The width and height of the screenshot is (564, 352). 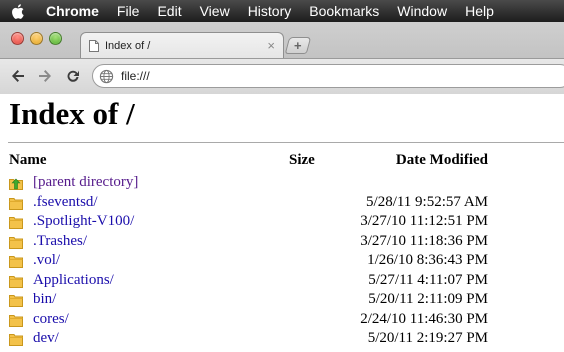 What do you see at coordinates (128, 11) in the screenshot?
I see `menu-file: File` at bounding box center [128, 11].